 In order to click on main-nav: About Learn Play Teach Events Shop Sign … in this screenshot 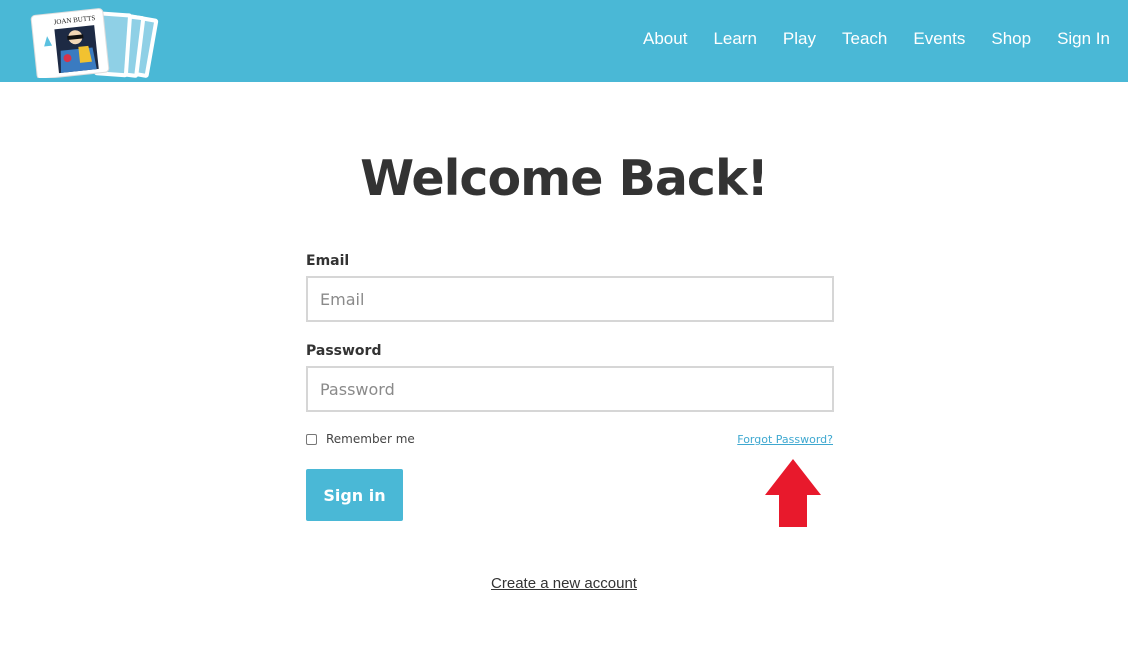, I will do `click(863, 39)`.